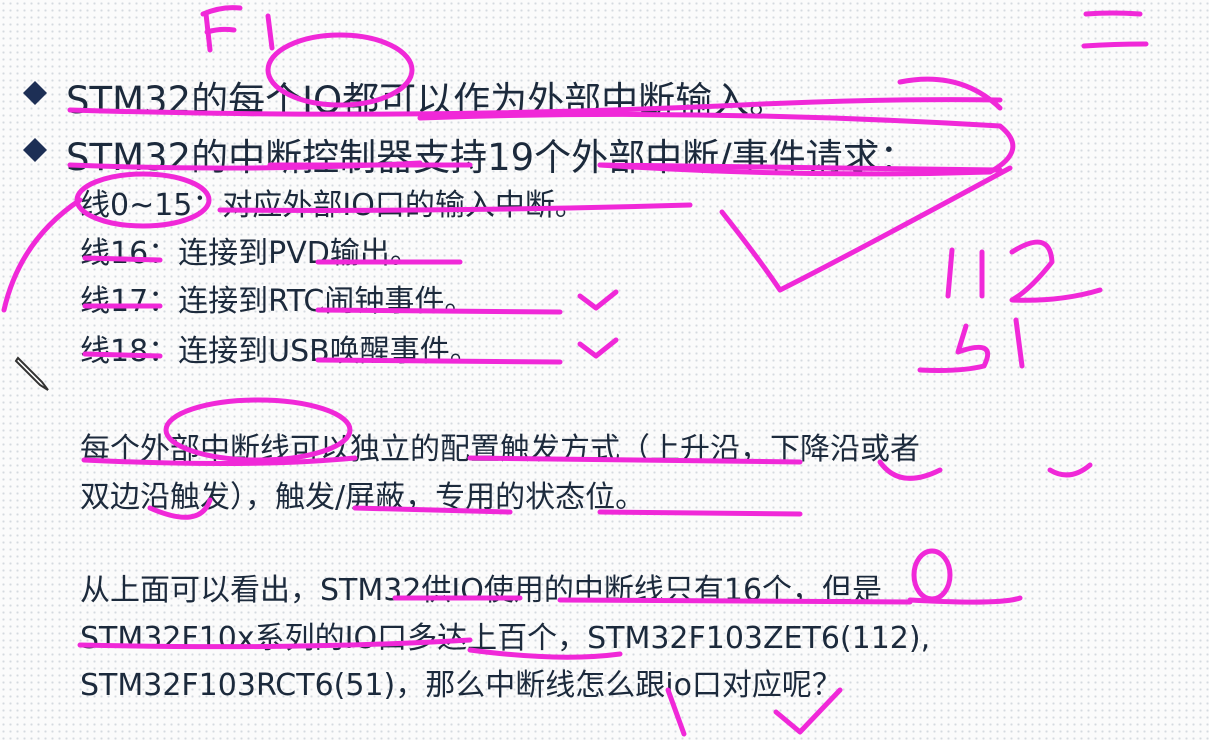  I want to click on paragraph-text: STM32F10x系列的IO口多达上百个，STM32F103ZET6(112),, so click(505, 638).